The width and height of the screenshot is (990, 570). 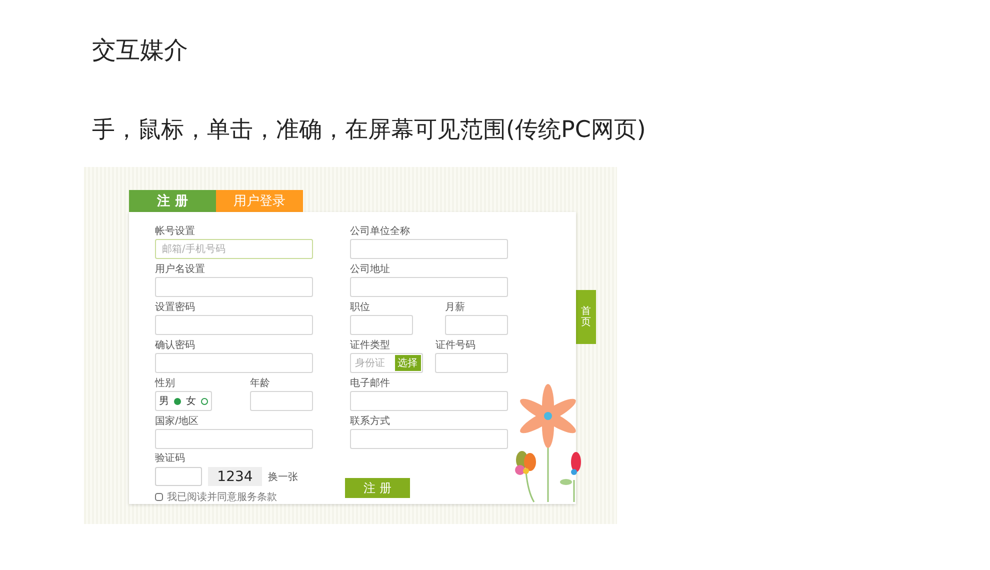 I want to click on field-label: 验证码, so click(x=170, y=459).